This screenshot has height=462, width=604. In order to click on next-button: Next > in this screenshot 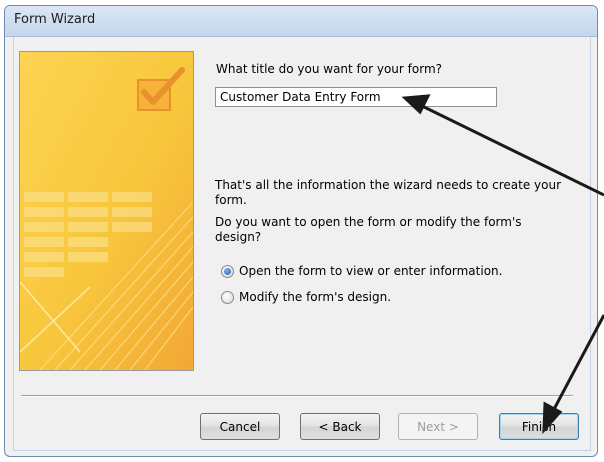, I will do `click(438, 426)`.